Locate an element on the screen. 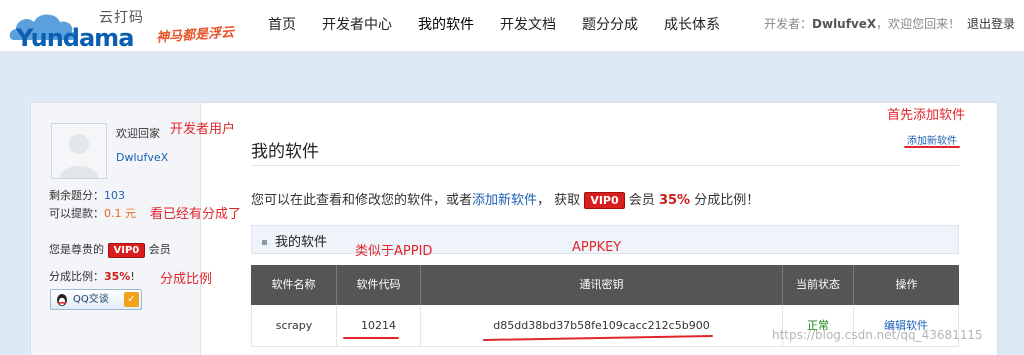  cell-software-code: 10214 is located at coordinates (379, 326).